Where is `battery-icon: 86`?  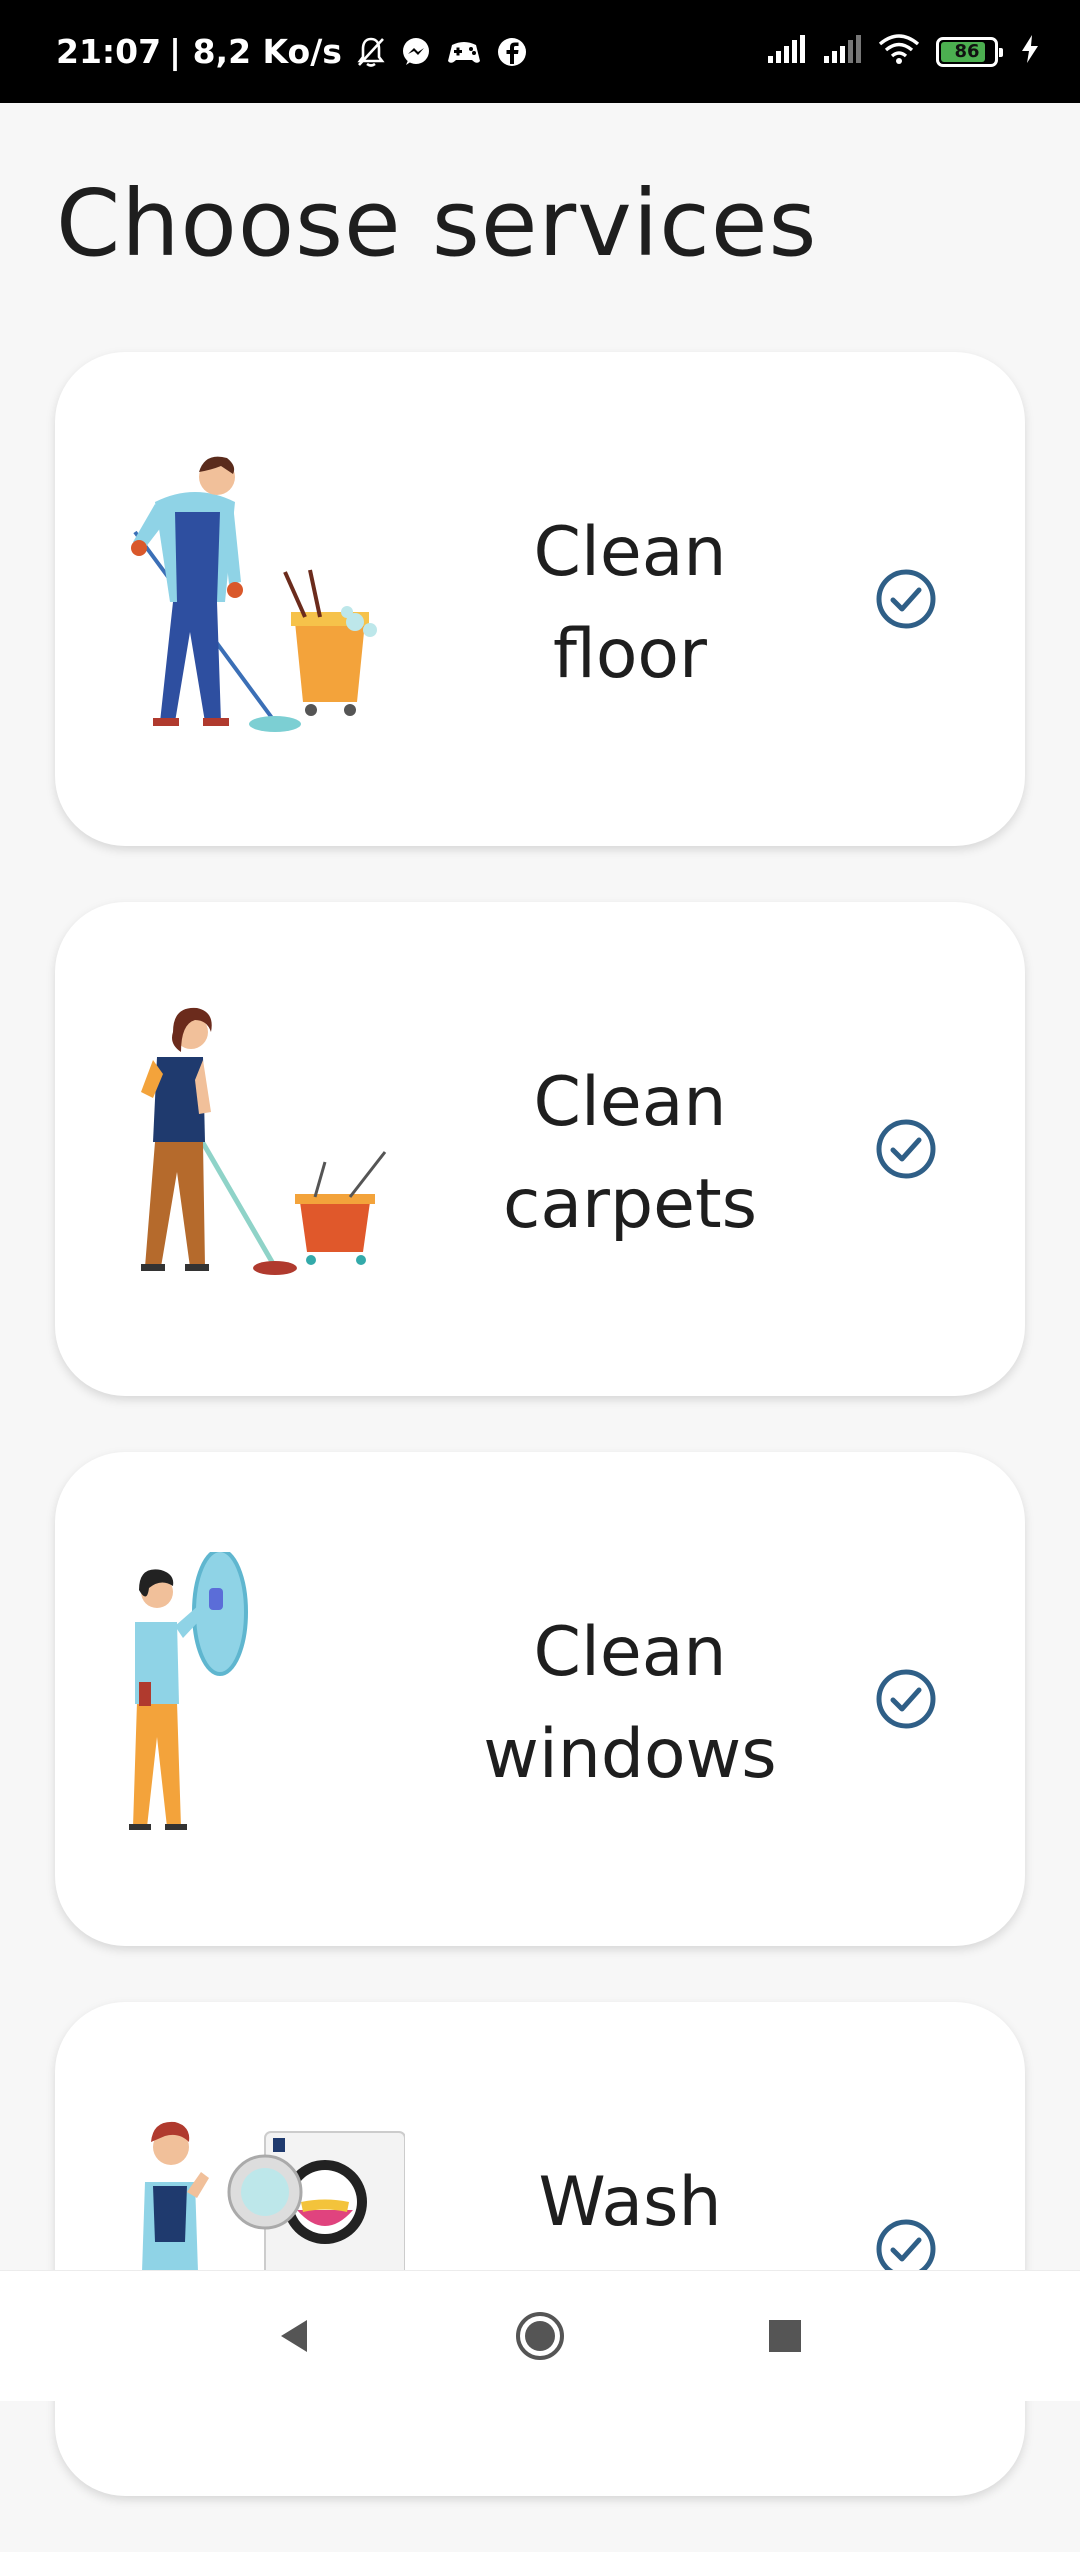 battery-icon: 86 is located at coordinates (969, 51).